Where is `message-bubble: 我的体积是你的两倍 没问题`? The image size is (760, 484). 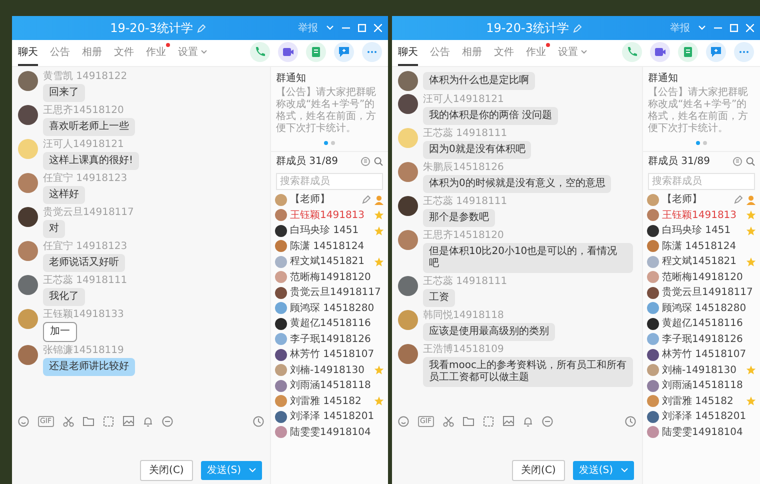
message-bubble: 我的体积是你的两倍 没问题 is located at coordinates (490, 116).